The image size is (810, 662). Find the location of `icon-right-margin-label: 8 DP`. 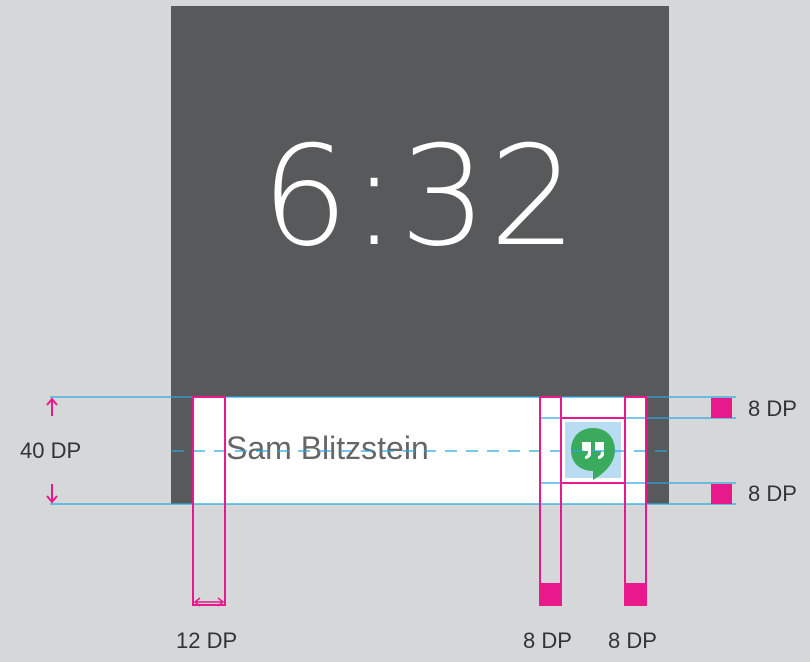

icon-right-margin-label: 8 DP is located at coordinates (632, 640).